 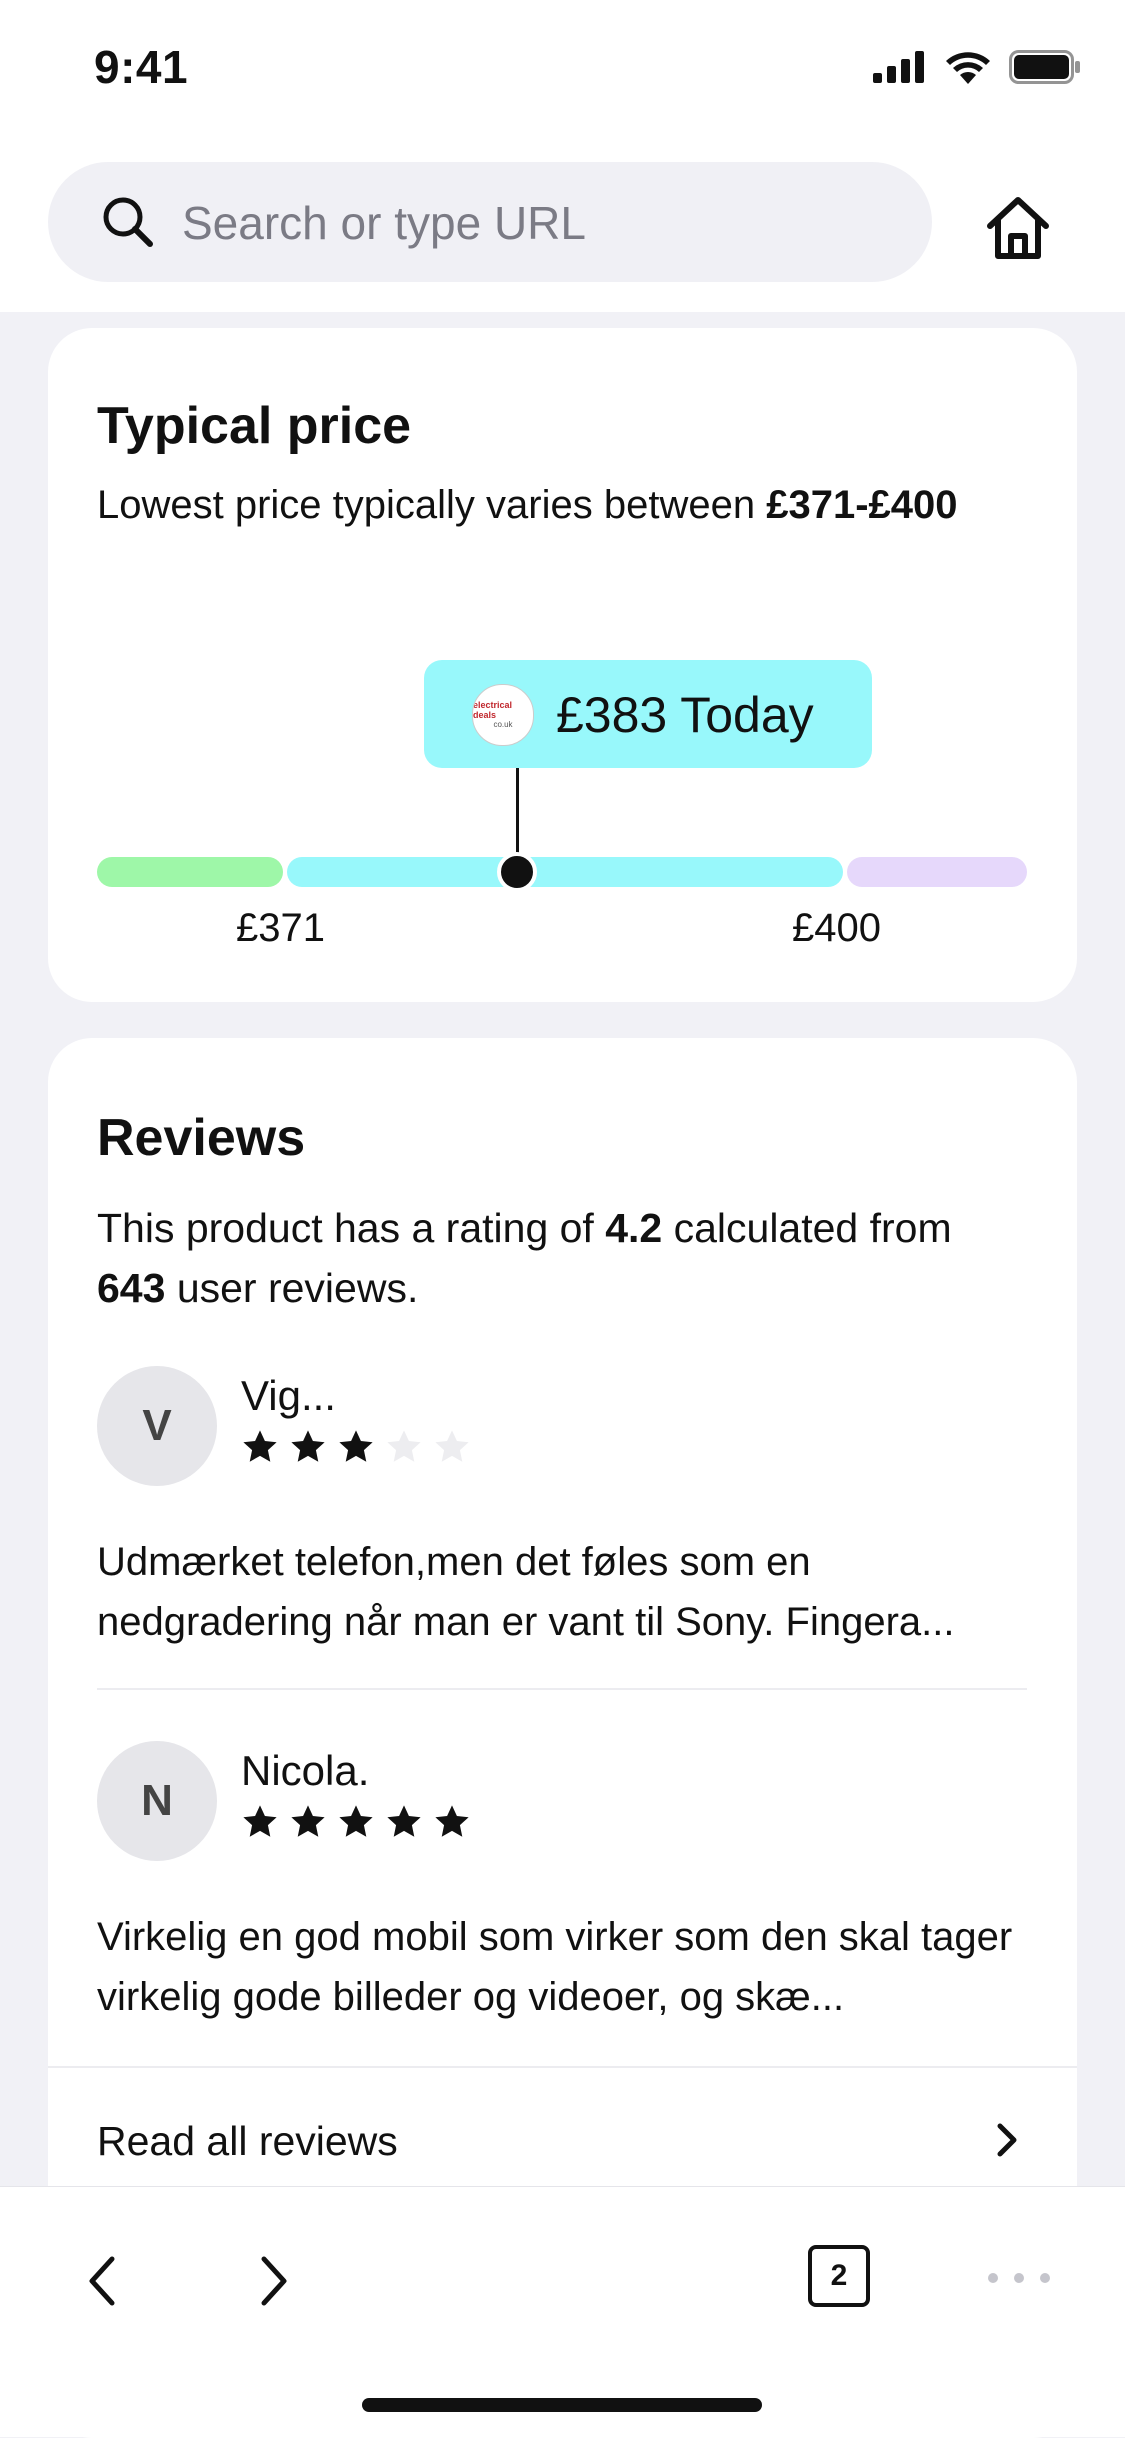 I want to click on search-icon, so click(x=128, y=222).